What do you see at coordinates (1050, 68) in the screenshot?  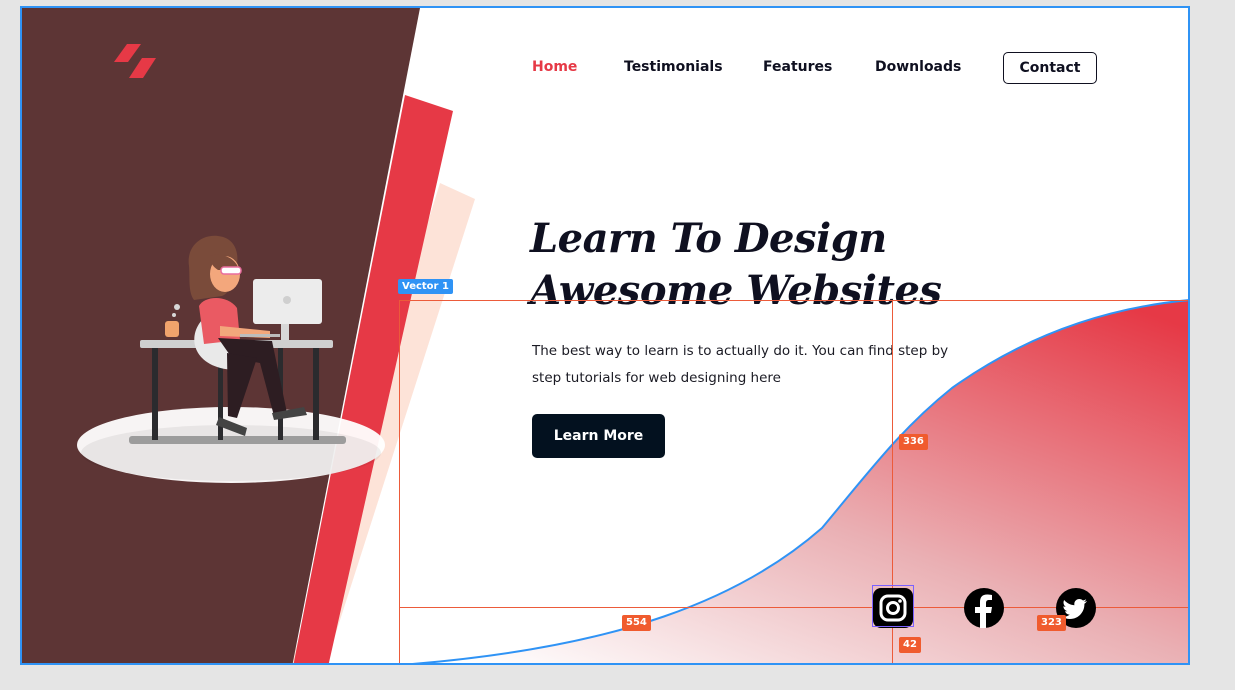 I see `contact-button: Contact` at bounding box center [1050, 68].